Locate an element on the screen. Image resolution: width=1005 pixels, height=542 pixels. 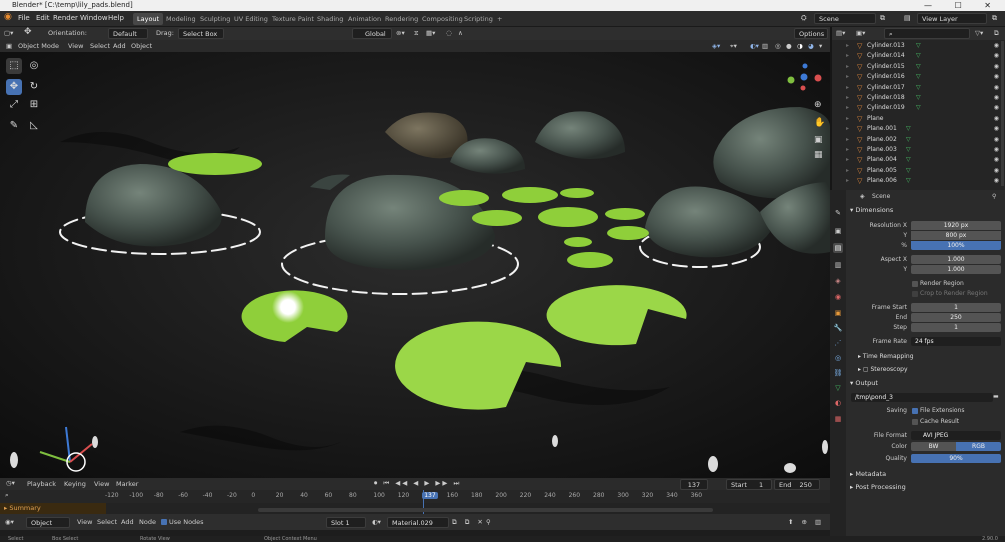
stereoscopy-header: ▸ ▢ Stereoscopy is located at coordinates (883, 369).